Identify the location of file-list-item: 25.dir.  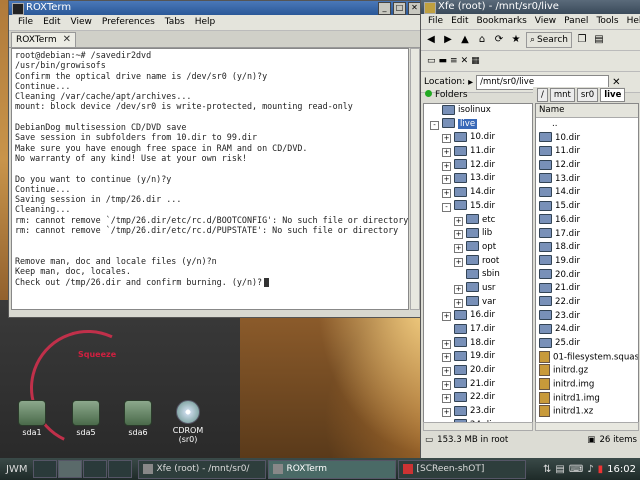
(587, 344).